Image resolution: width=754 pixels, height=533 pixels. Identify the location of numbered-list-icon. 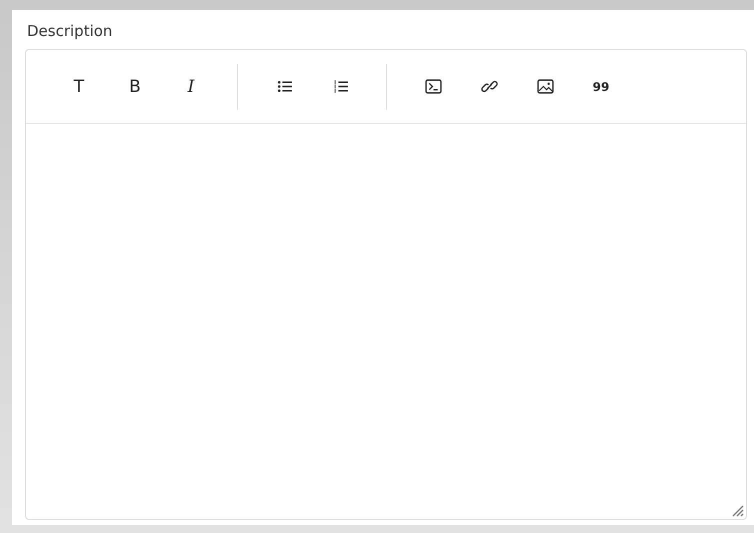
(340, 86).